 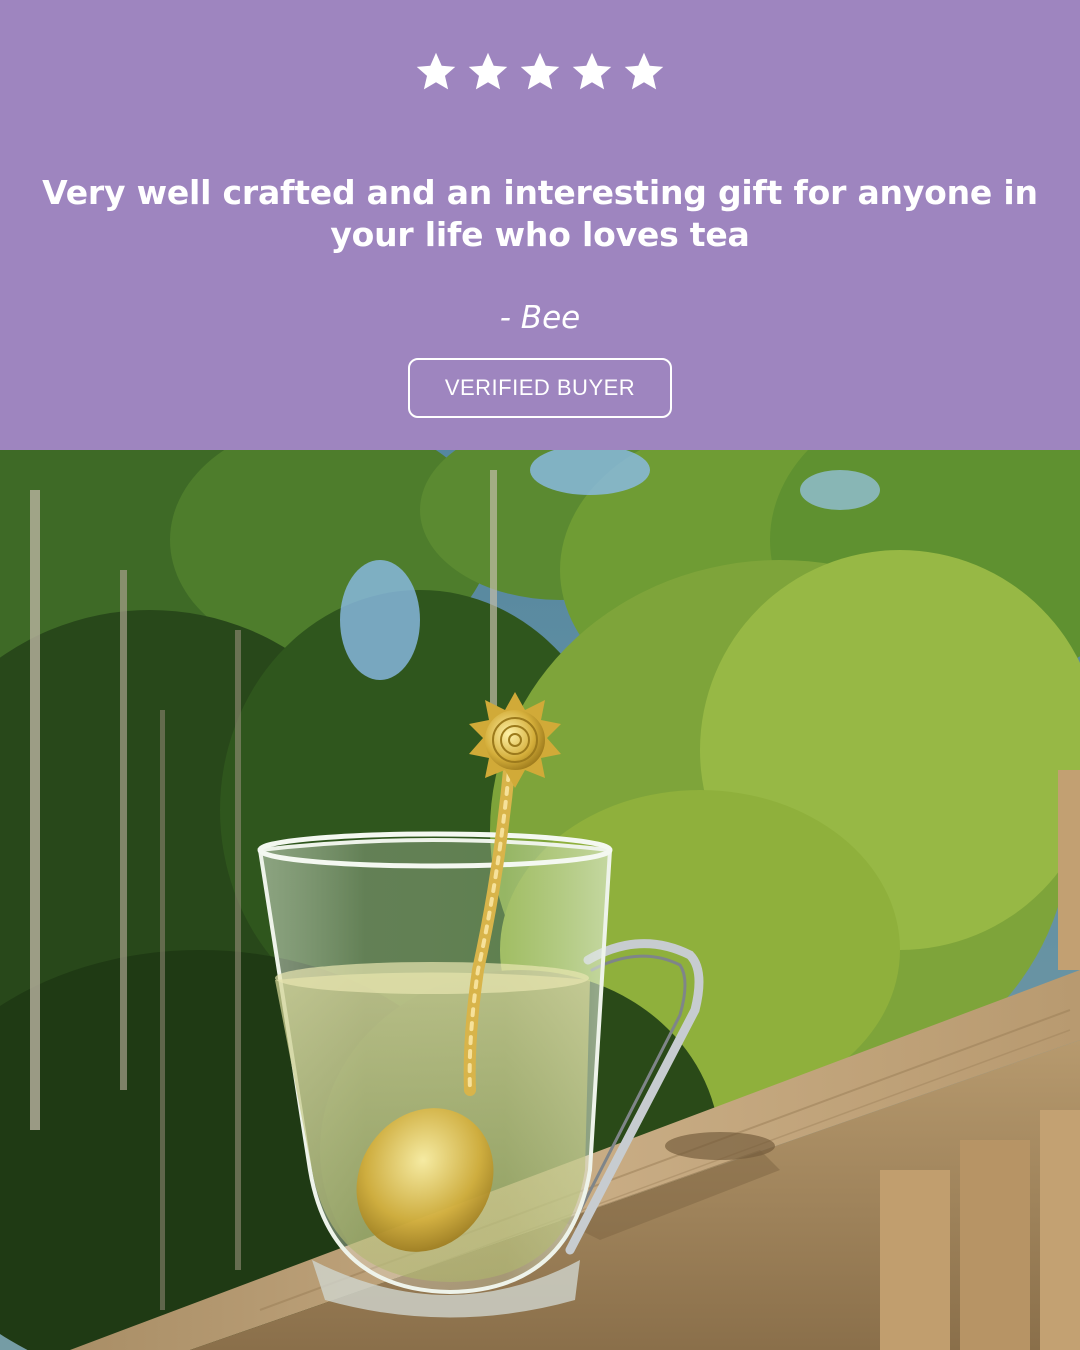 I want to click on review-author: - Bee, so click(x=540, y=318).